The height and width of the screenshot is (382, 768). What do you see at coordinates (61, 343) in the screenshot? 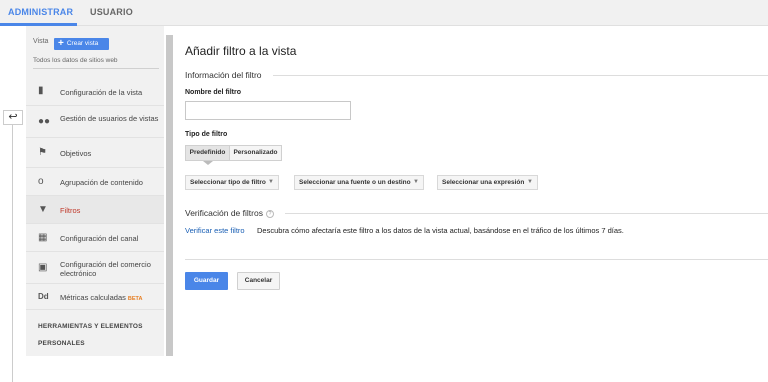
I see `sidebar-section-heading-cont: PERSONALES` at bounding box center [61, 343].